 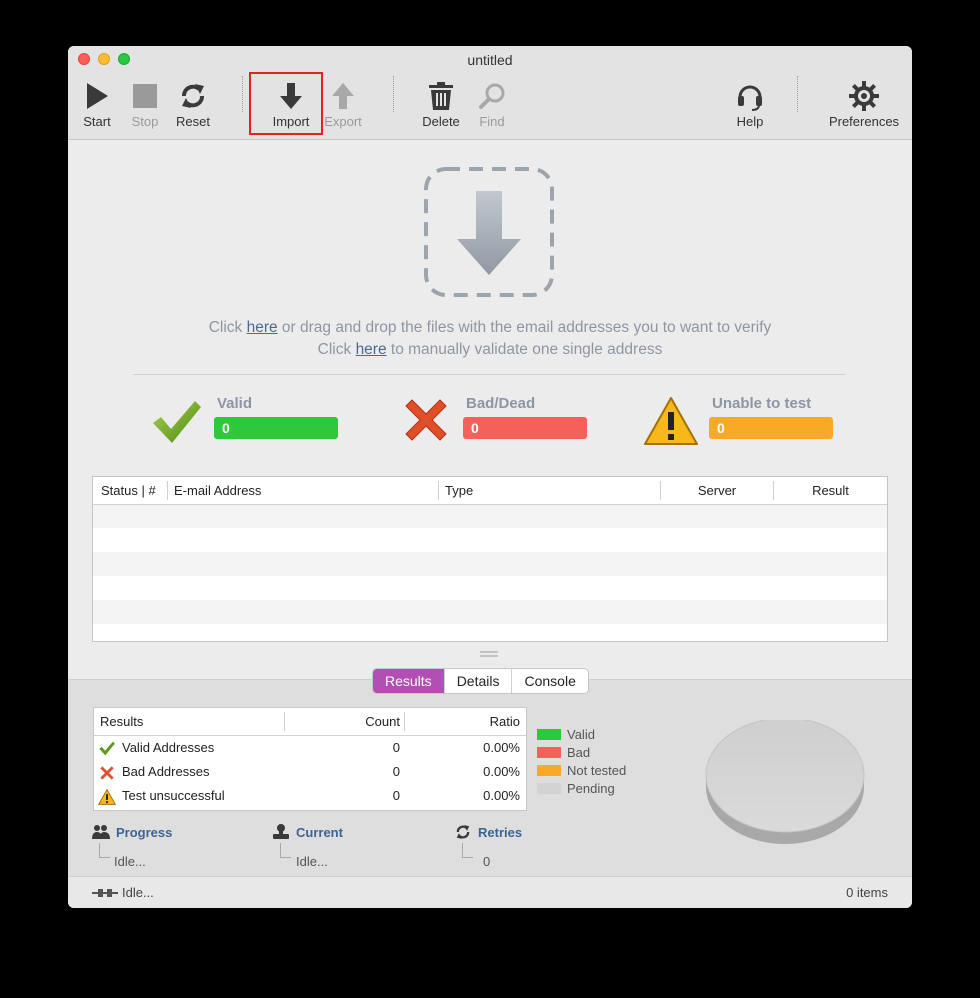 What do you see at coordinates (343, 96) in the screenshot?
I see `arrow-up-icon` at bounding box center [343, 96].